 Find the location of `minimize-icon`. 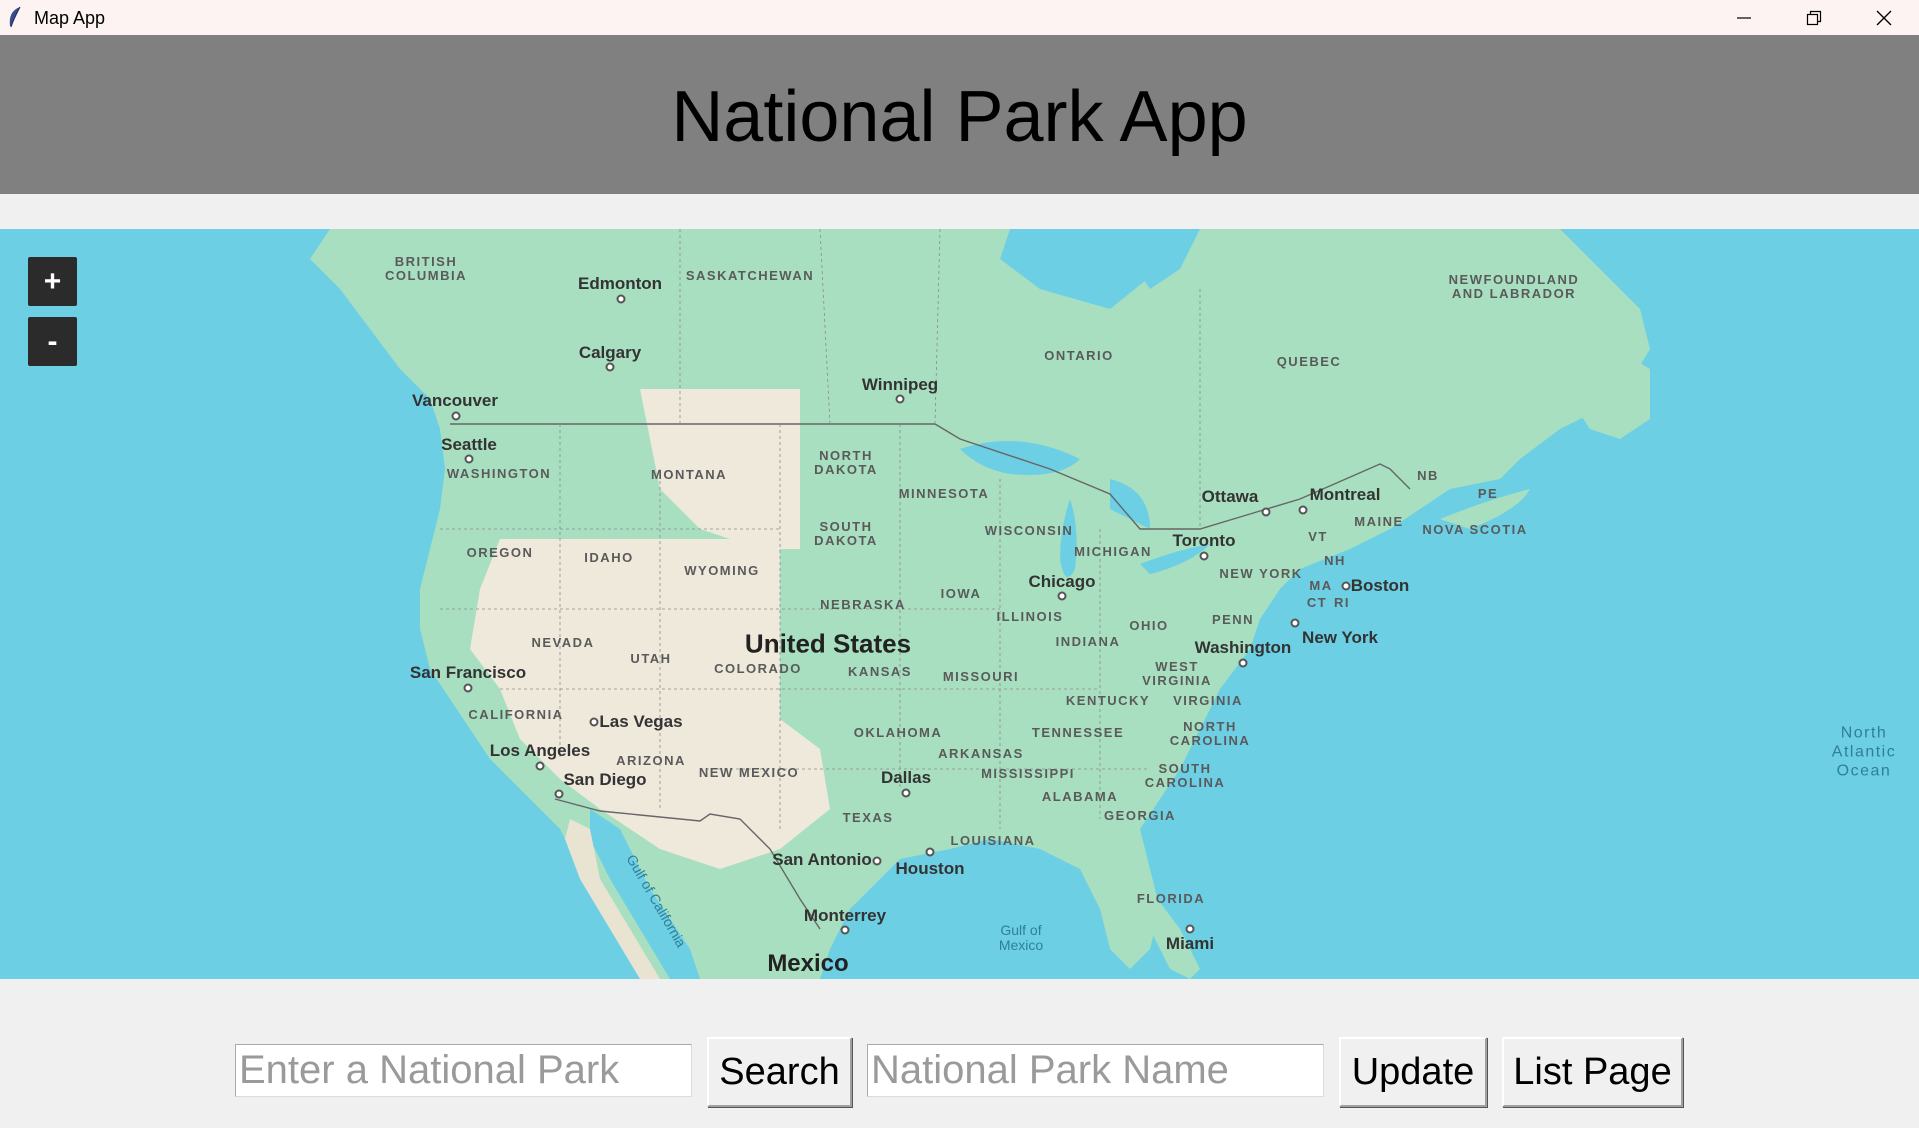

minimize-icon is located at coordinates (1744, 17).